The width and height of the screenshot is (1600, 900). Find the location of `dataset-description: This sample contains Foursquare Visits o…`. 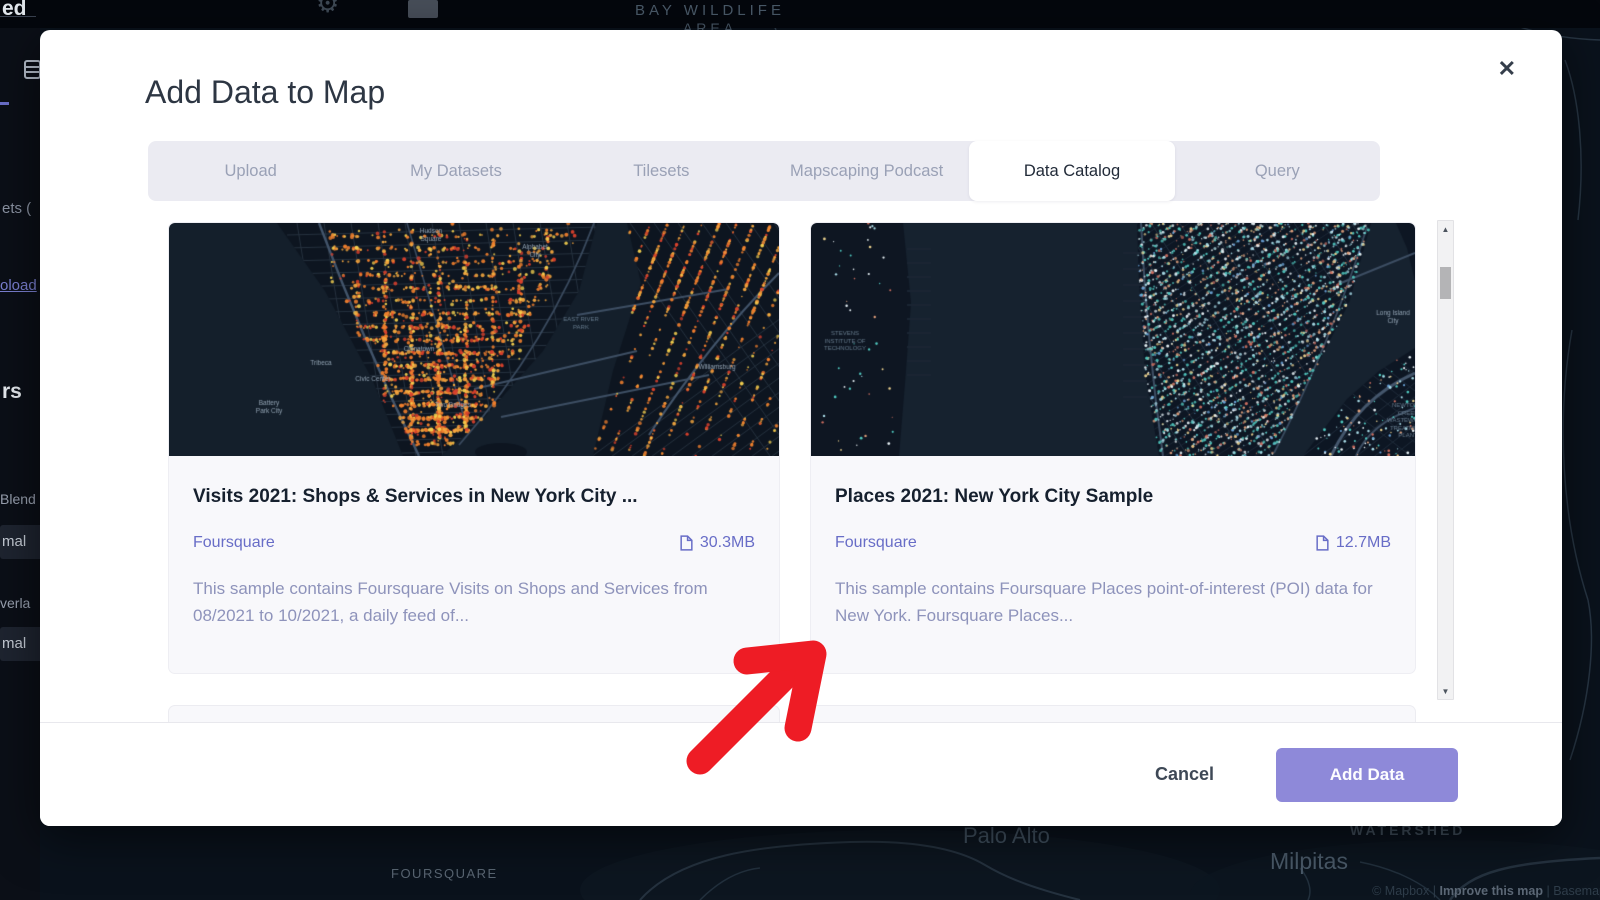

dataset-description: This sample contains Foursquare Visits o… is located at coordinates (450, 602).